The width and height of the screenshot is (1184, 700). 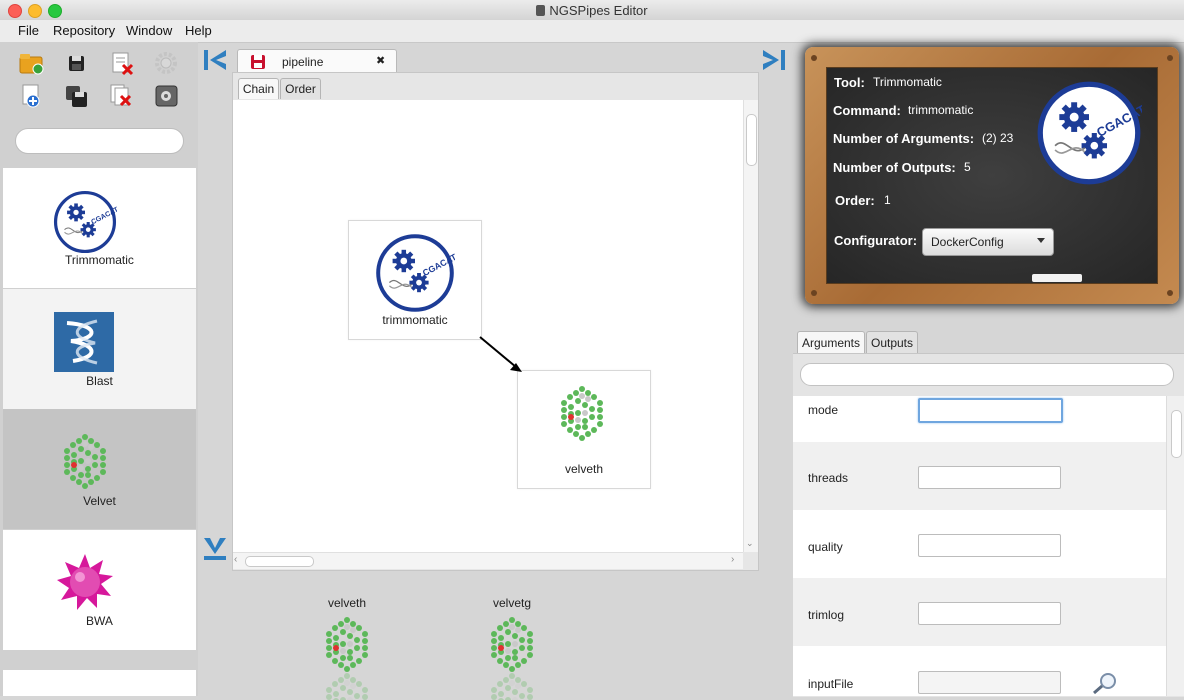 What do you see at coordinates (989, 613) in the screenshot?
I see `argument-input-trimlog` at bounding box center [989, 613].